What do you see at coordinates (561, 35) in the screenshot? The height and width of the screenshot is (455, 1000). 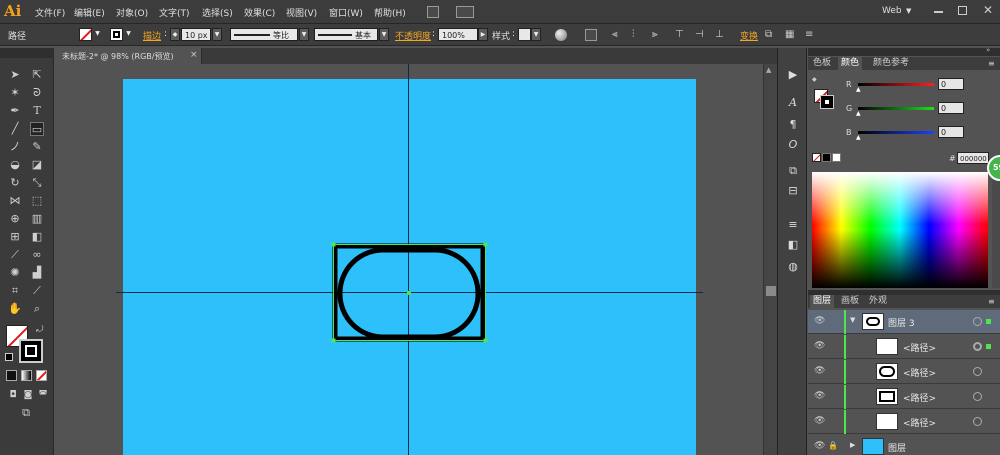 I see `recolor-artwork-icon` at bounding box center [561, 35].